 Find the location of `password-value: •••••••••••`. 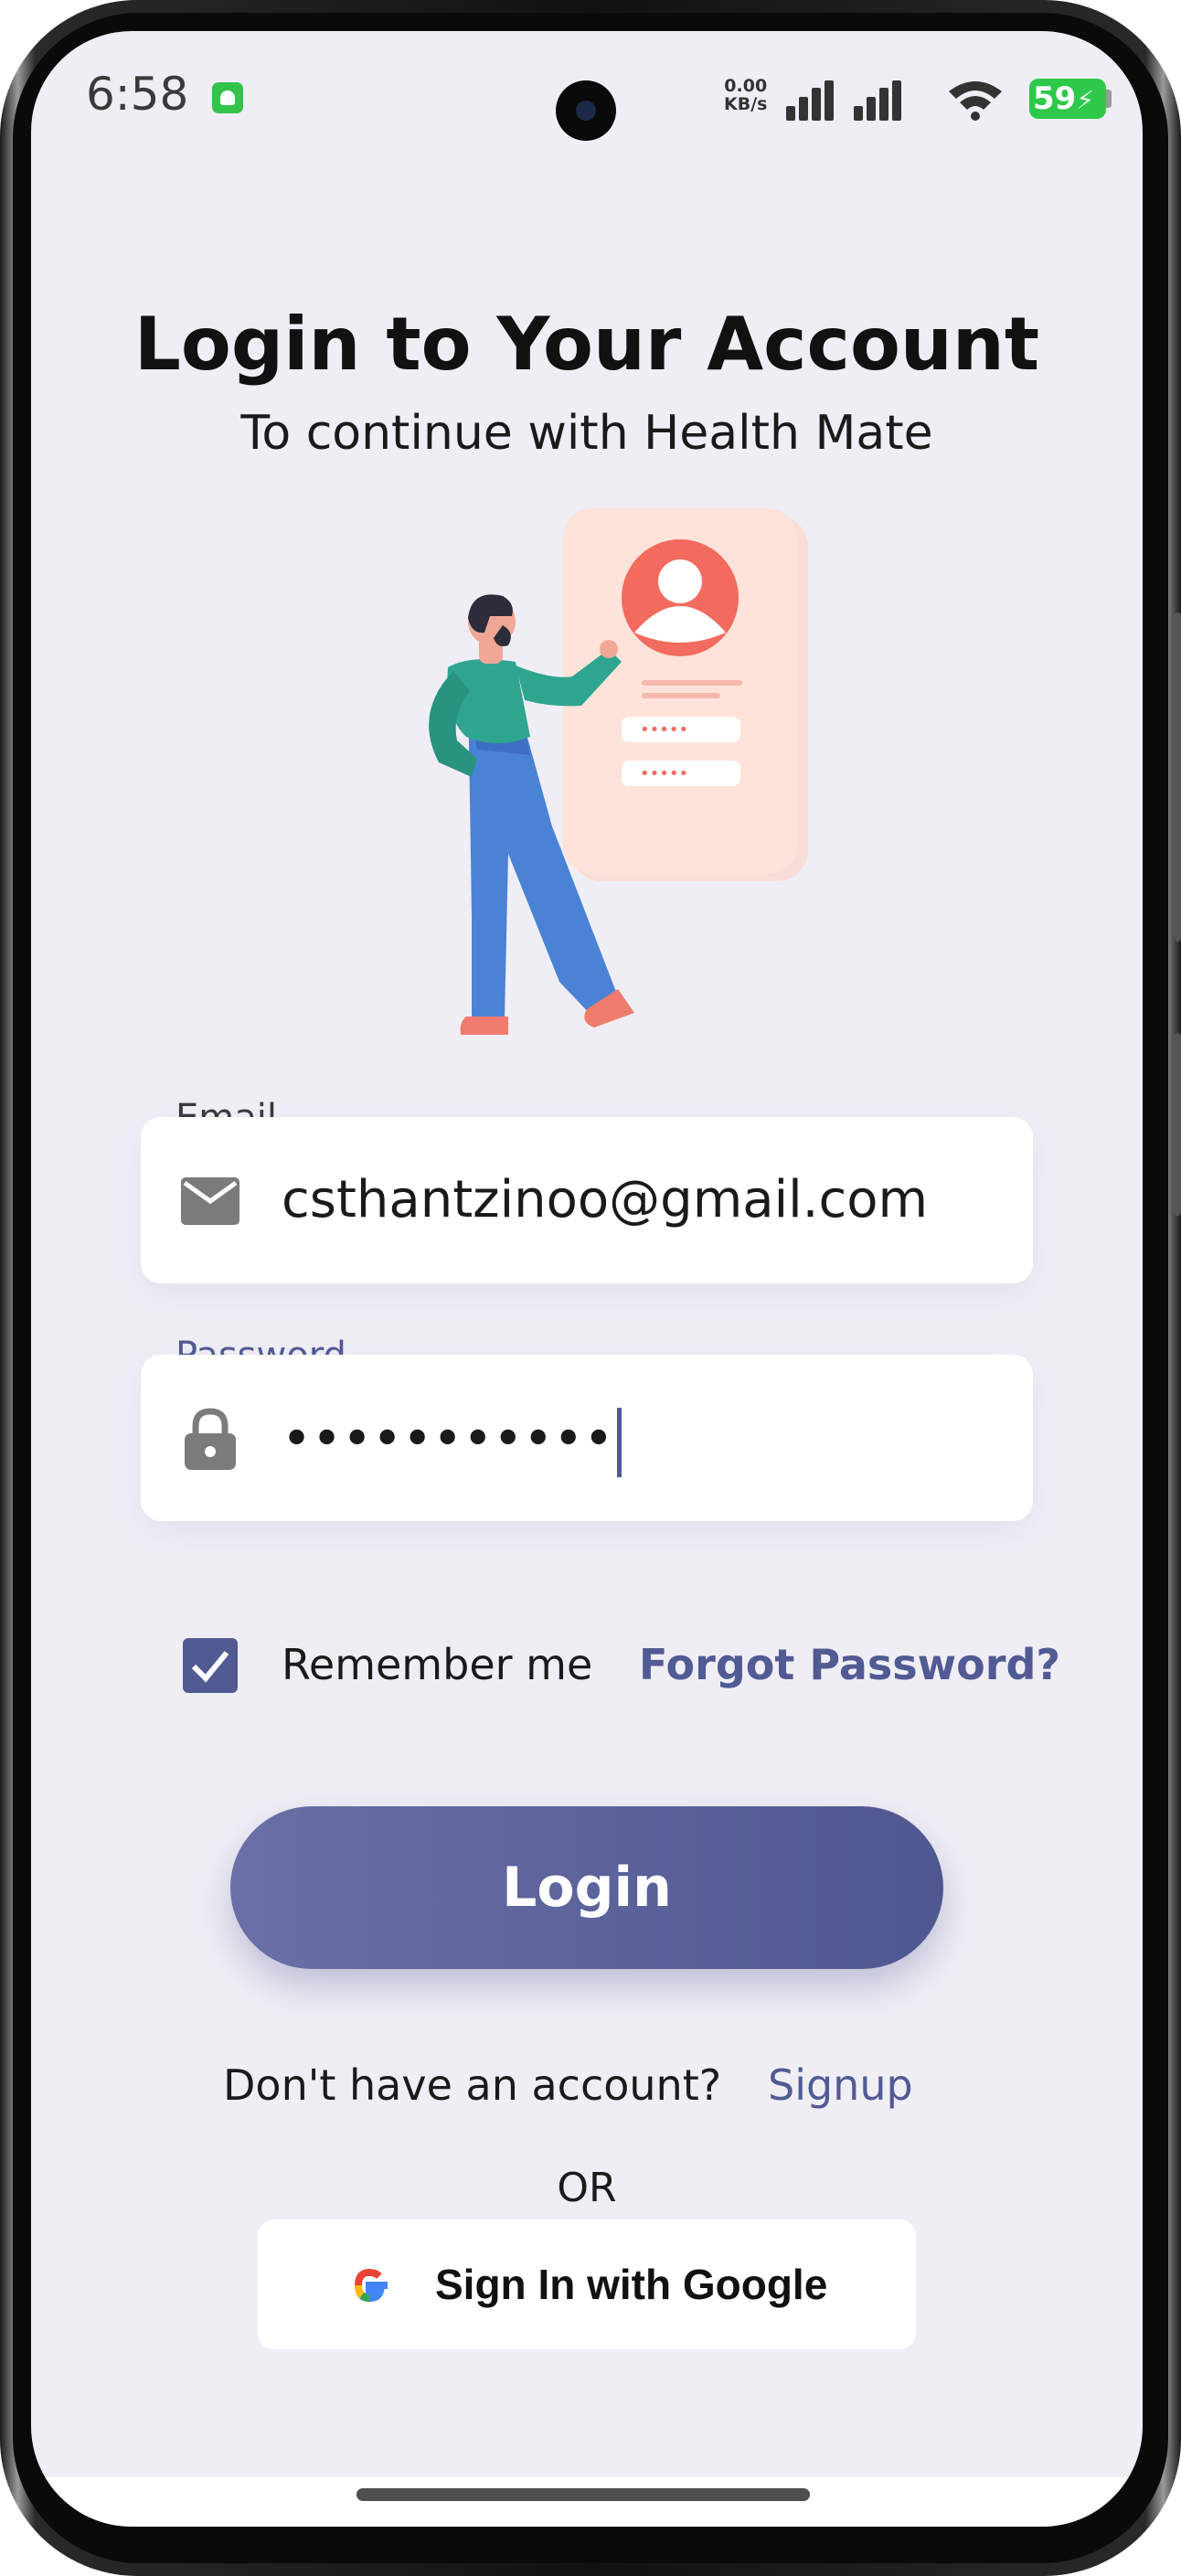

password-value: ••••••••••• is located at coordinates (452, 1442).